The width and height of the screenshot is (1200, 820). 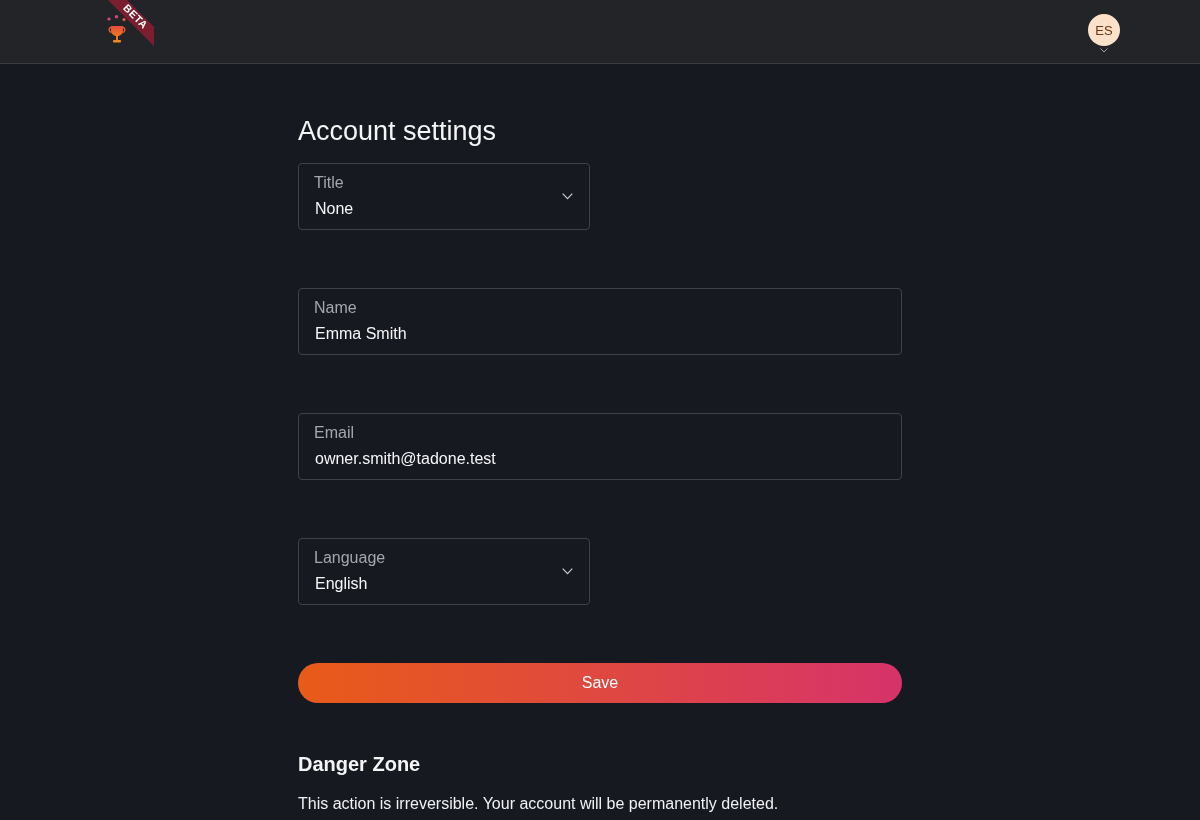 I want to click on field-label: Name, so click(x=335, y=308).